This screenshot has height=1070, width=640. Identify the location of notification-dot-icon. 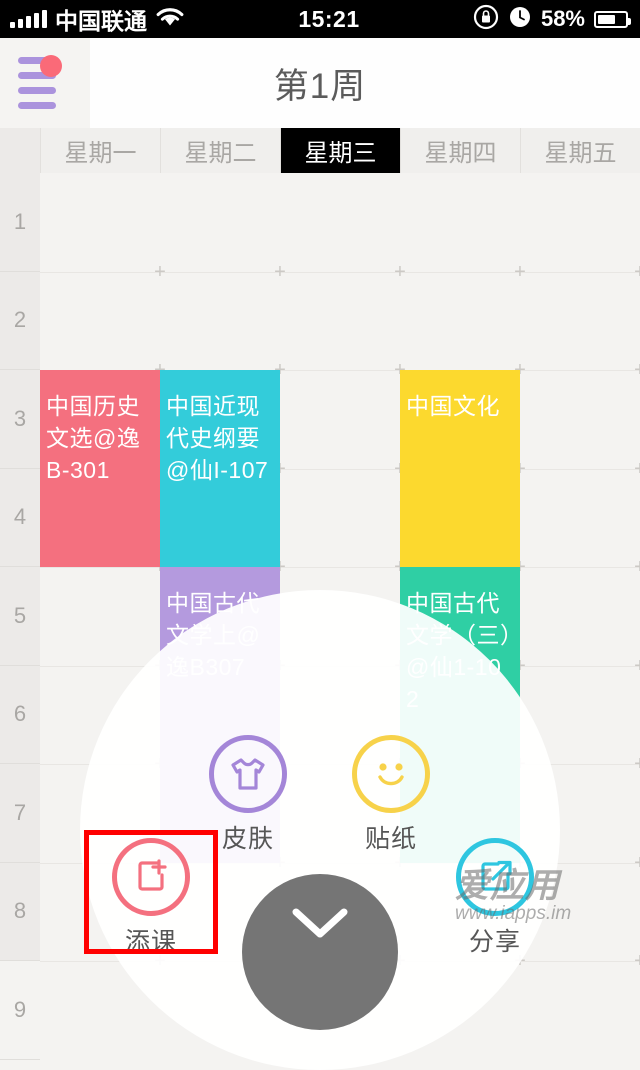
(51, 66).